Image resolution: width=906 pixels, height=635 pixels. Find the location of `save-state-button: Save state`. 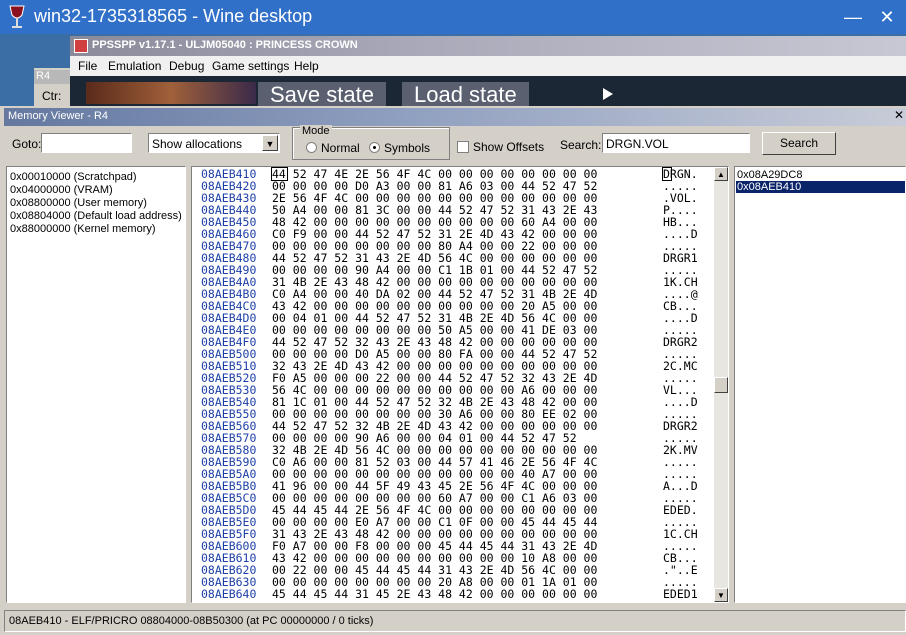

save-state-button: Save state is located at coordinates (322, 95).